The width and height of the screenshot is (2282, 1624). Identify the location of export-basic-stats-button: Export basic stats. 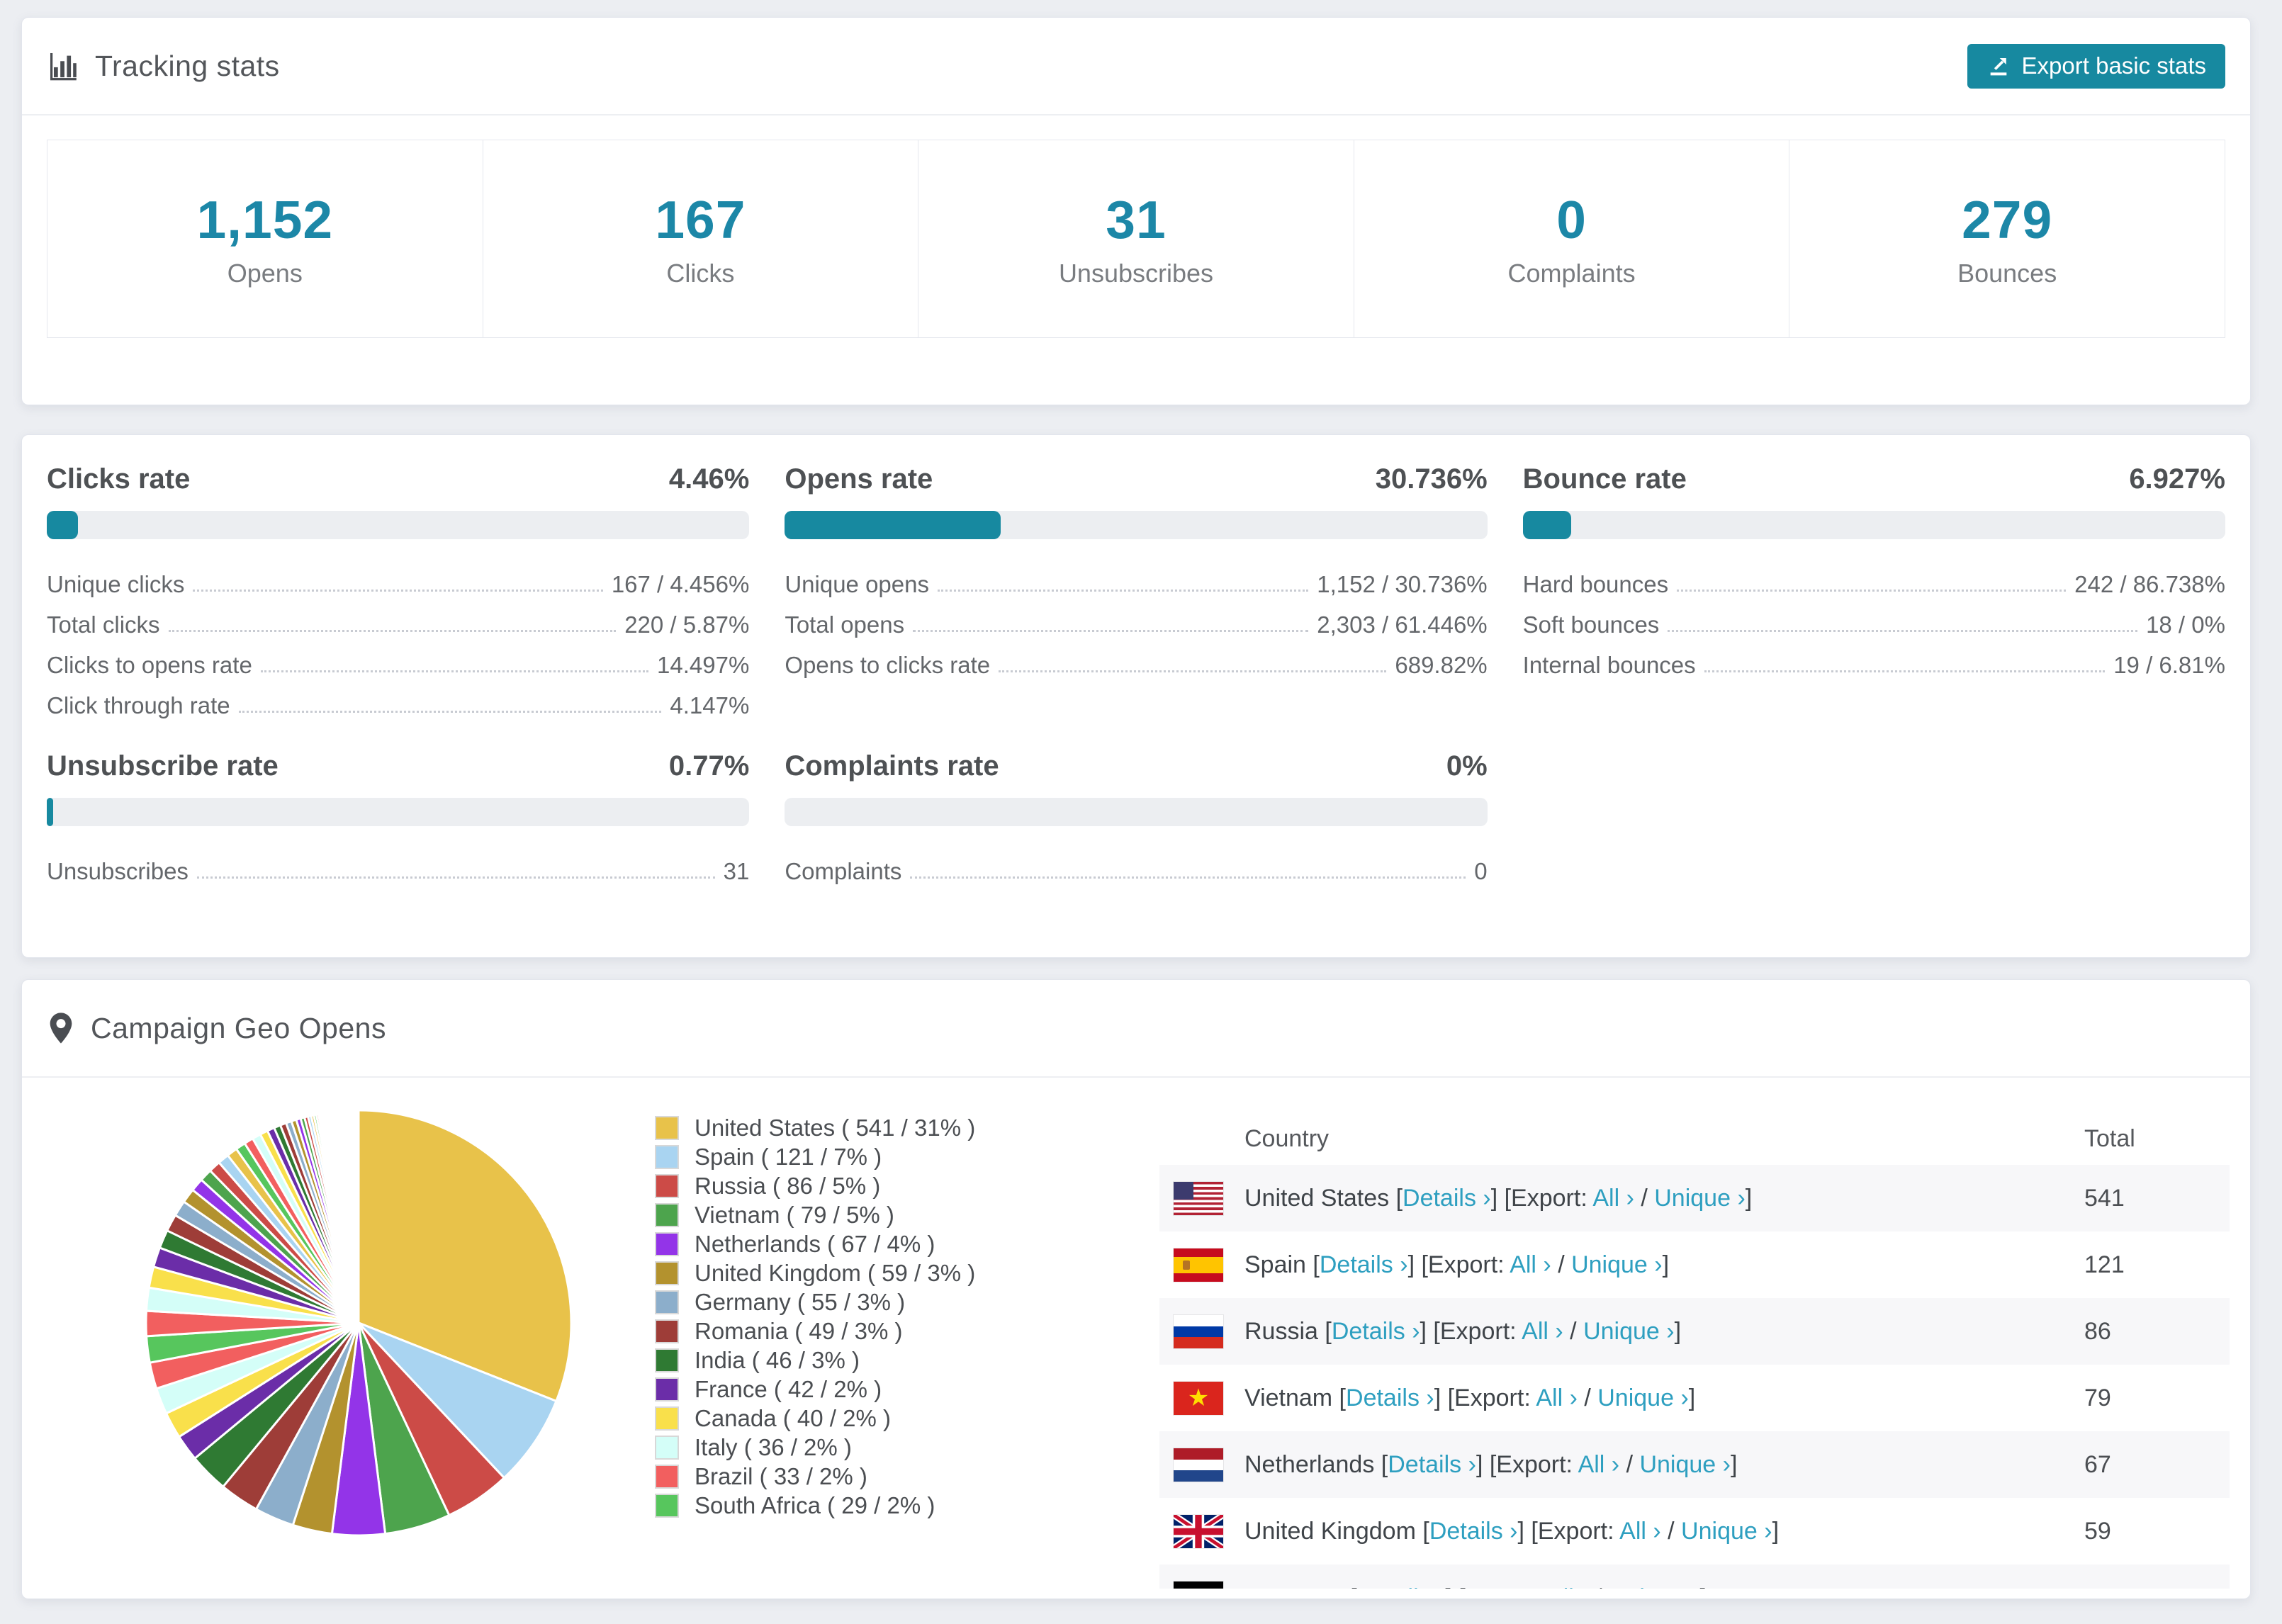
(2096, 66).